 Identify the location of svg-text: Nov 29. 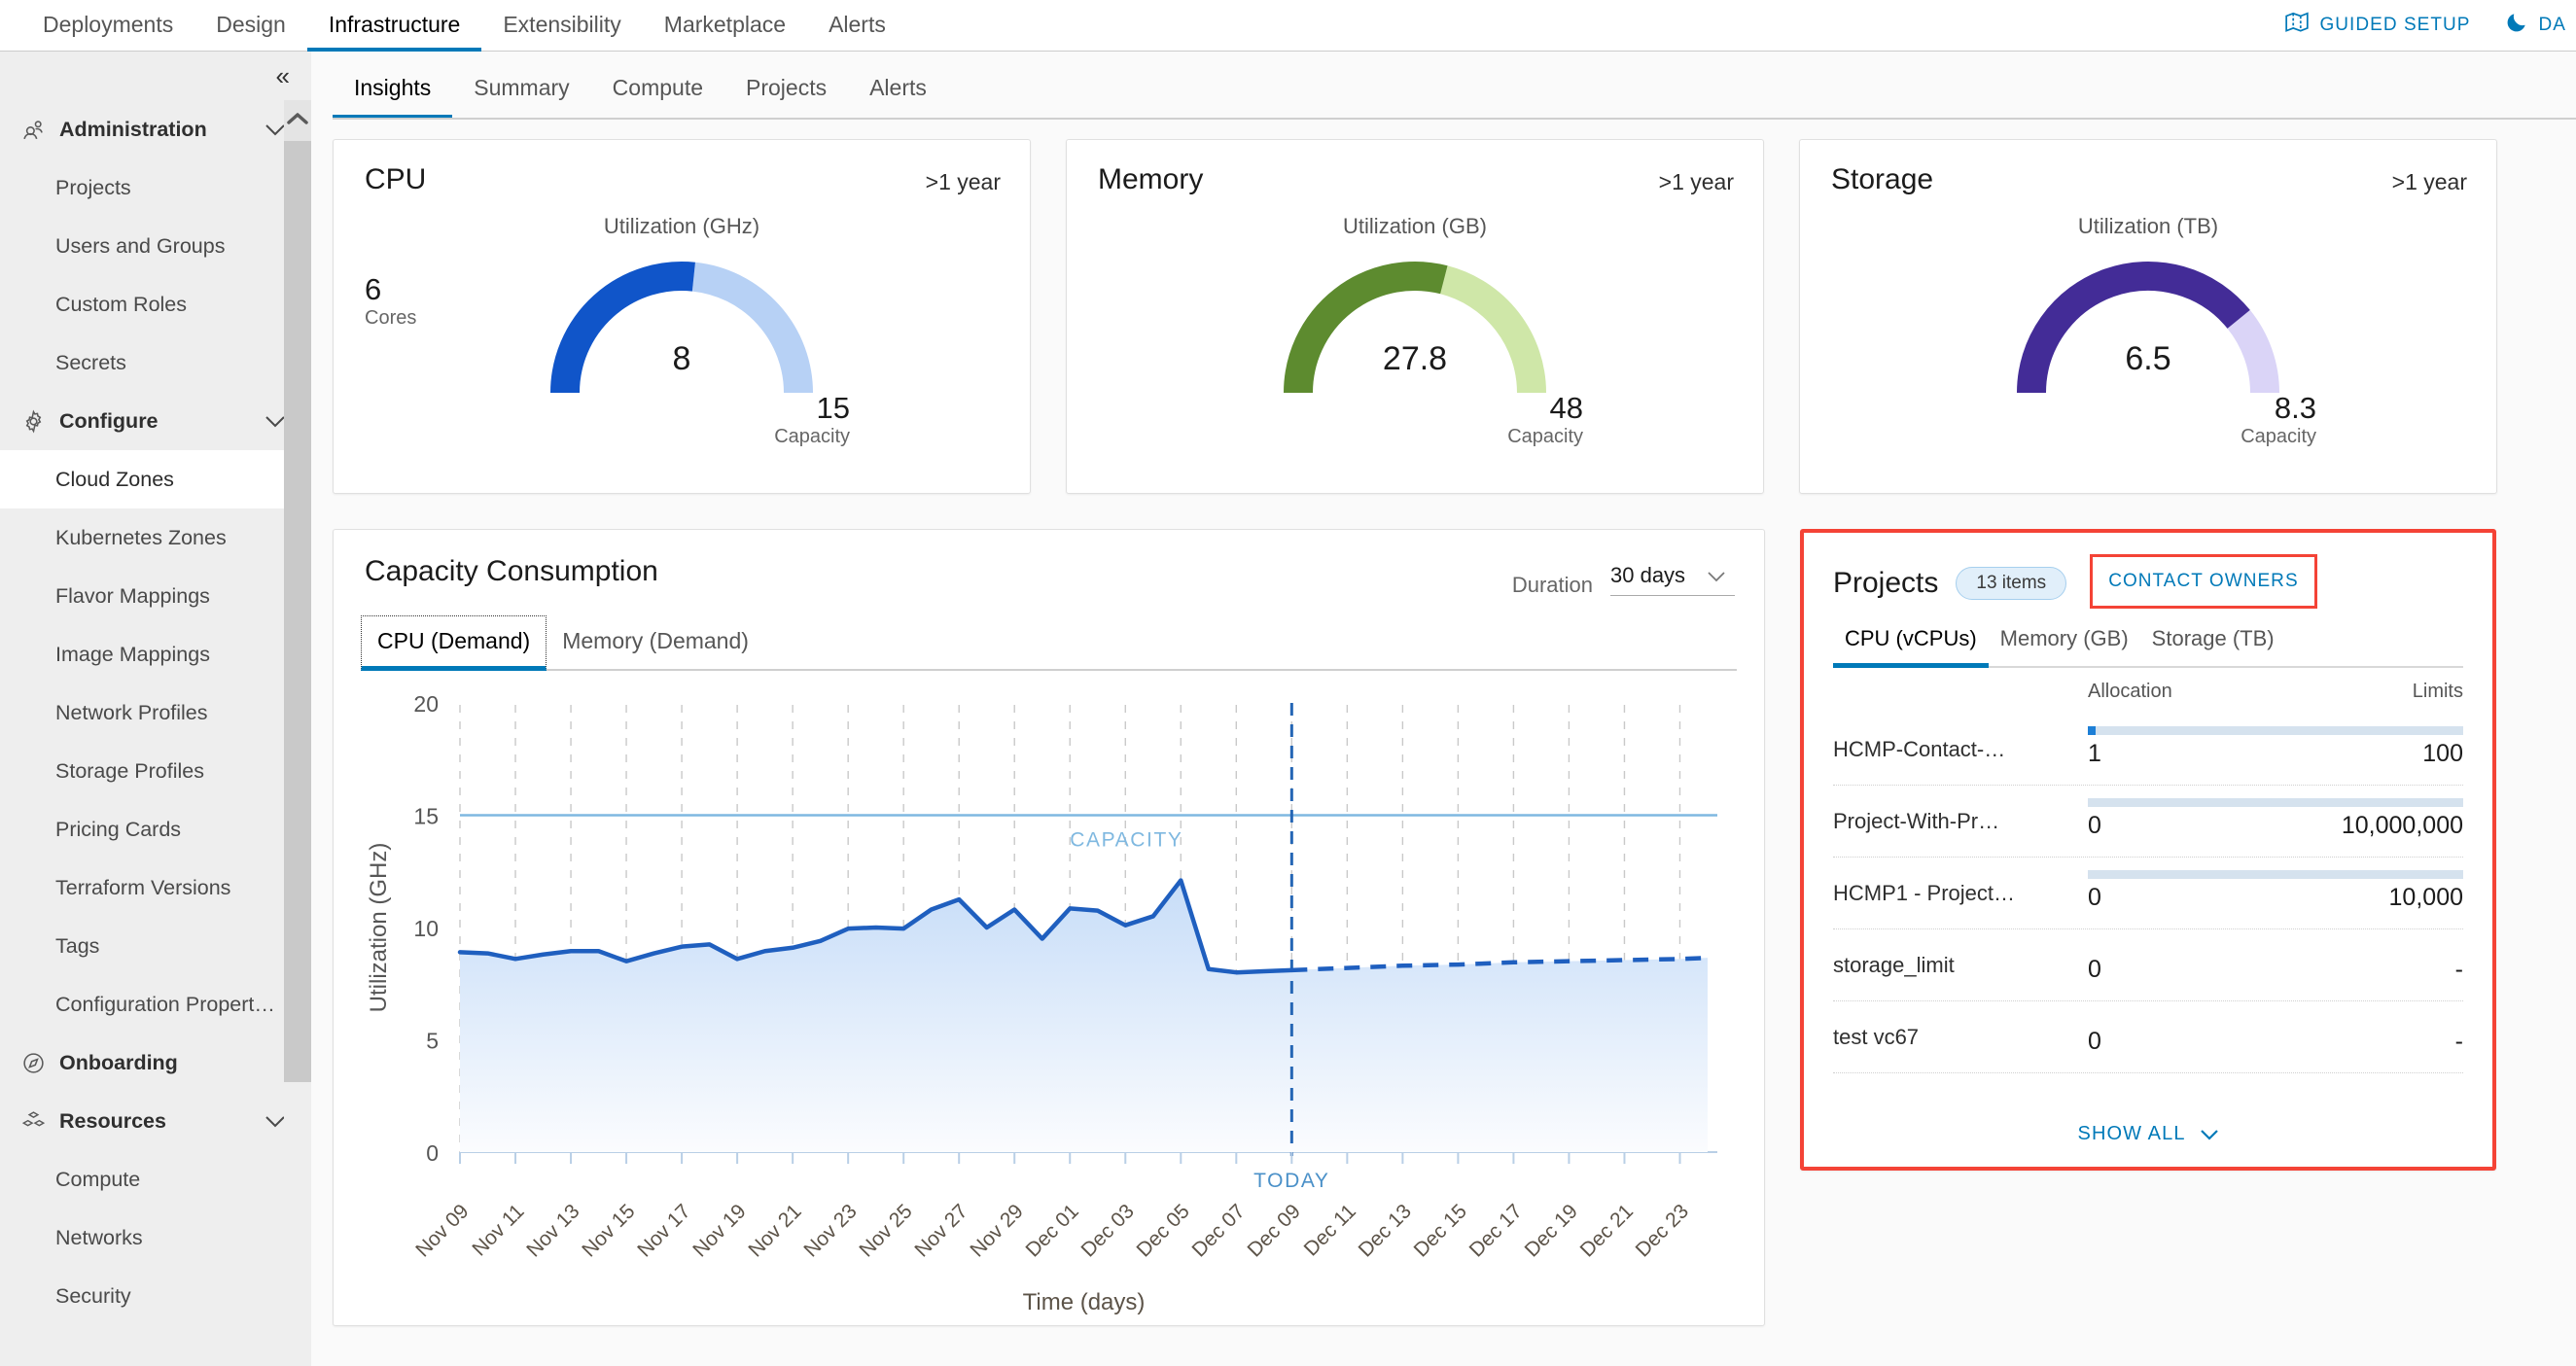
(997, 1230).